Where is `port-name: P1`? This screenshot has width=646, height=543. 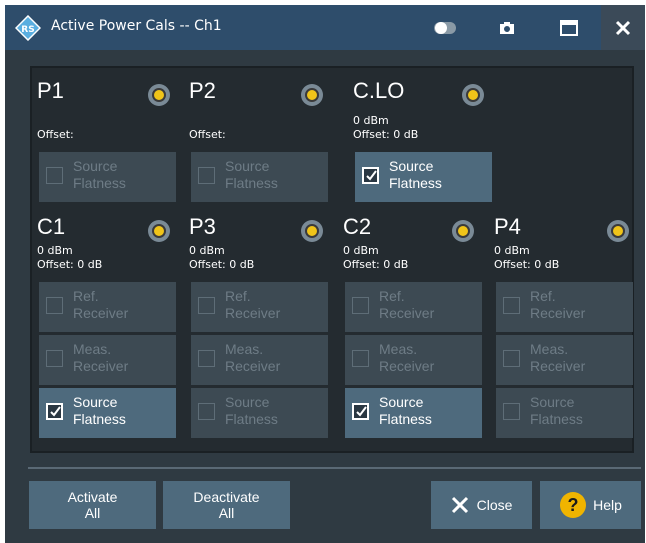
port-name: P1 is located at coordinates (50, 90).